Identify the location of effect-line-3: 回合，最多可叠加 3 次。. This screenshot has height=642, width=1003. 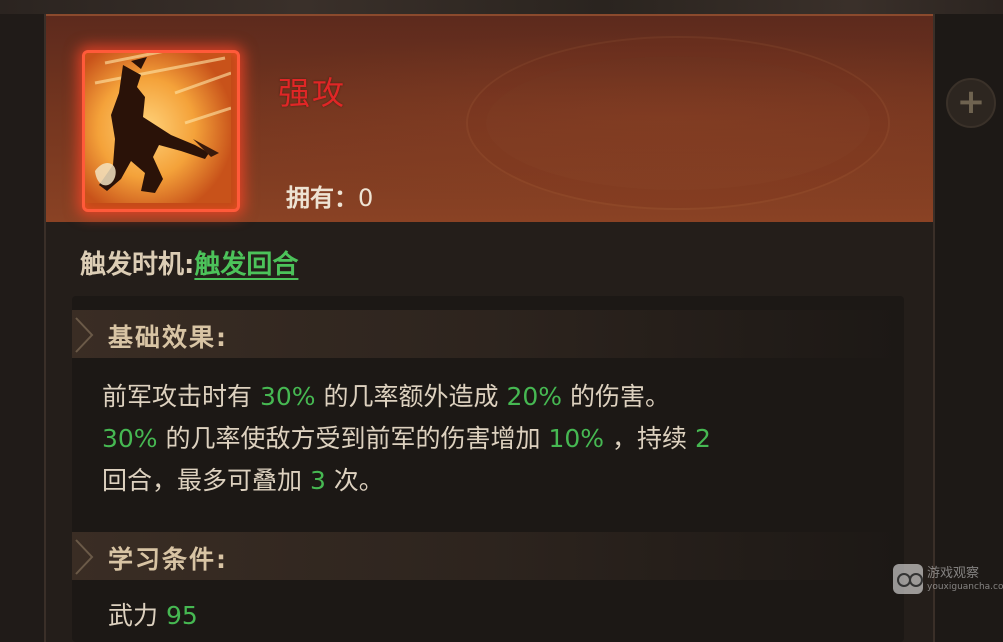
(497, 481).